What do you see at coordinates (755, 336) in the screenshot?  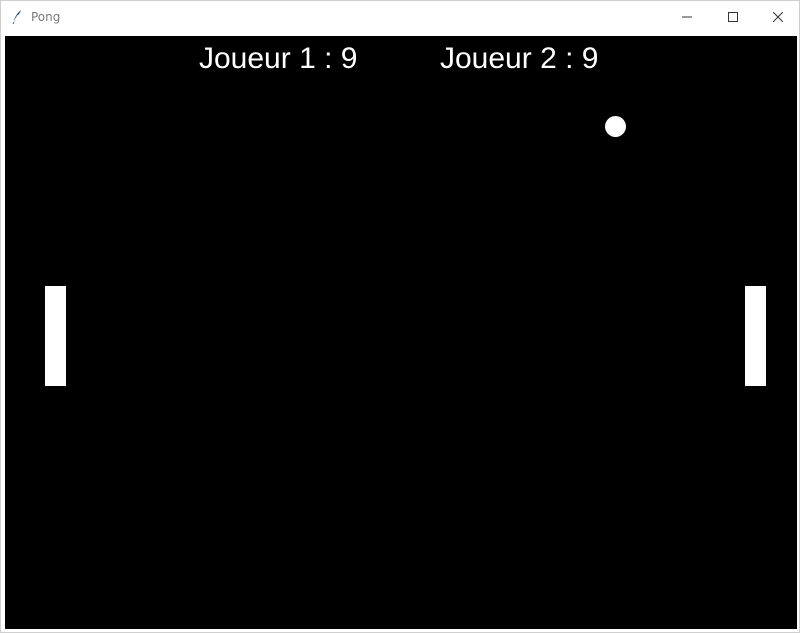 I see `right-paddle` at bounding box center [755, 336].